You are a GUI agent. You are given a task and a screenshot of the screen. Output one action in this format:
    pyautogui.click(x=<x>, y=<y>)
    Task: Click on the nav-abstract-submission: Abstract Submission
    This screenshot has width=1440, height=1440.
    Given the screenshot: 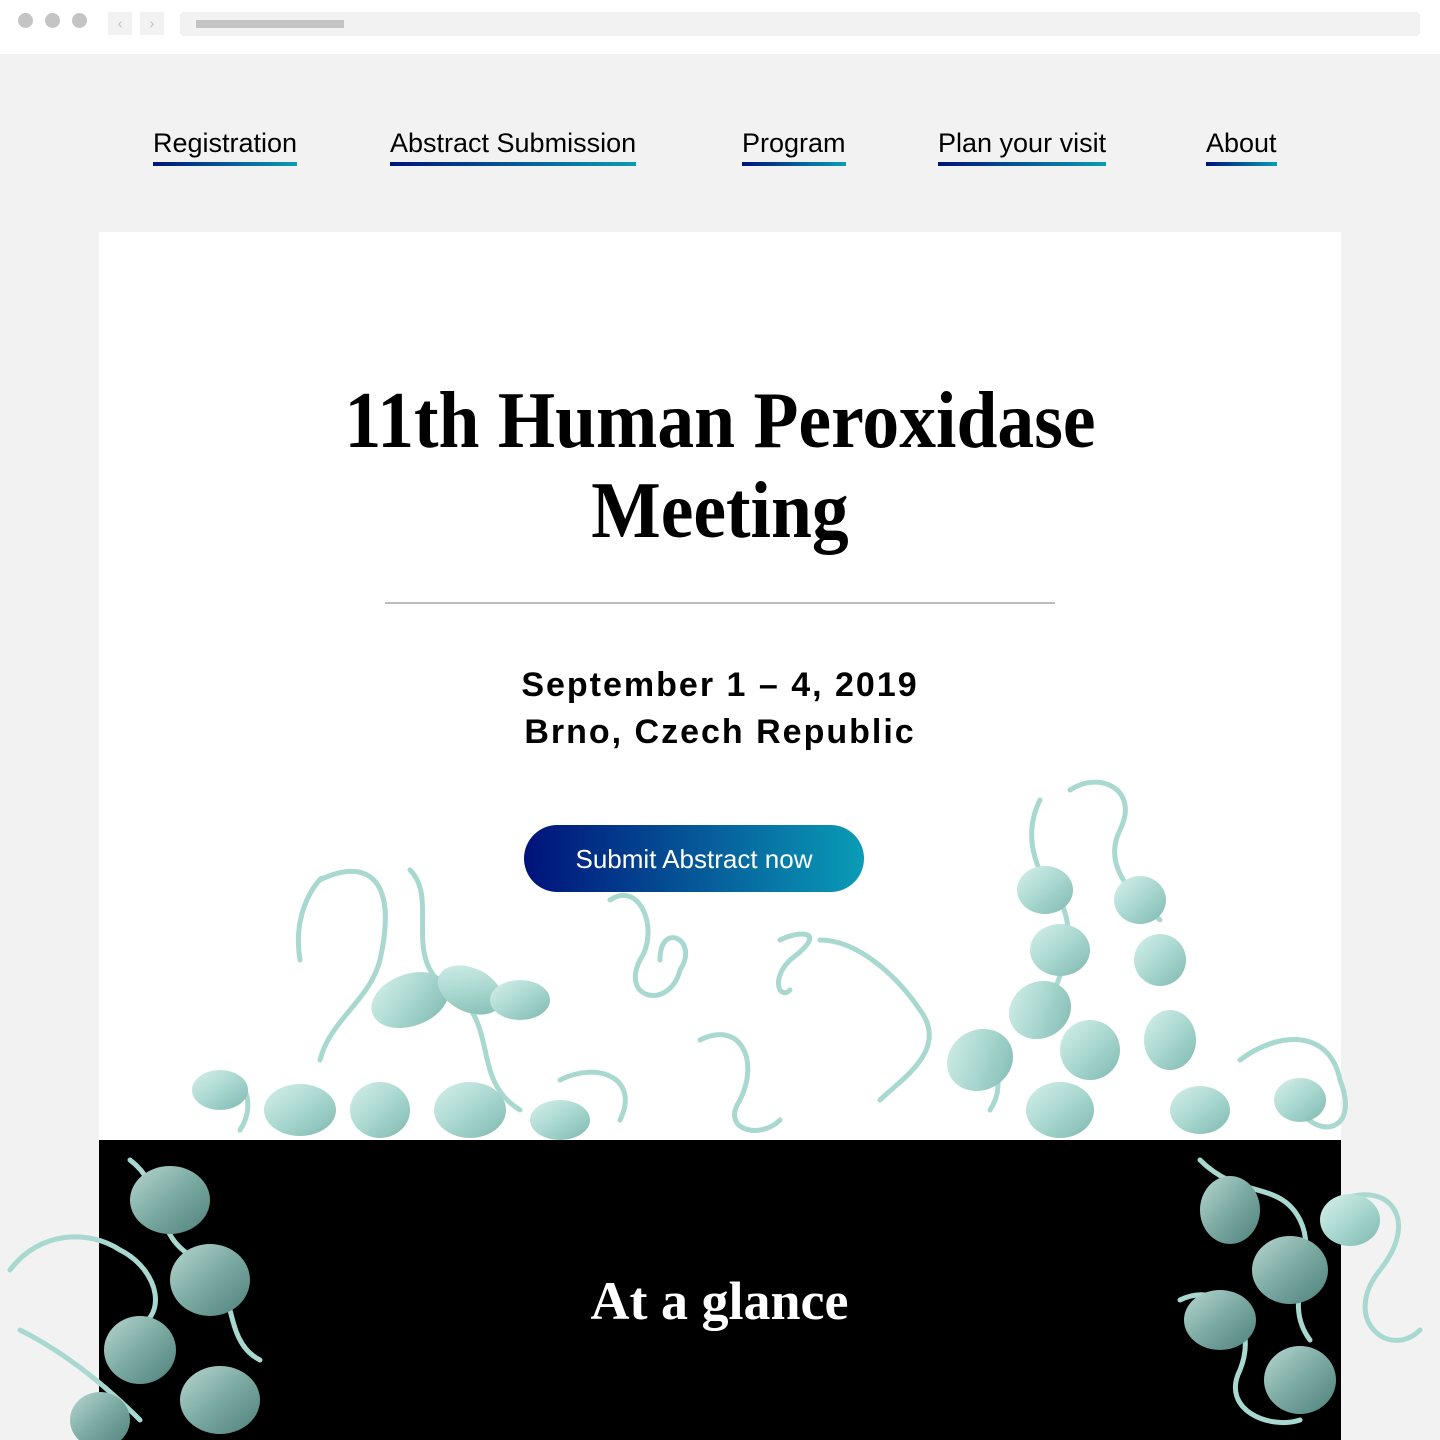 What is the action you would take?
    pyautogui.click(x=513, y=147)
    